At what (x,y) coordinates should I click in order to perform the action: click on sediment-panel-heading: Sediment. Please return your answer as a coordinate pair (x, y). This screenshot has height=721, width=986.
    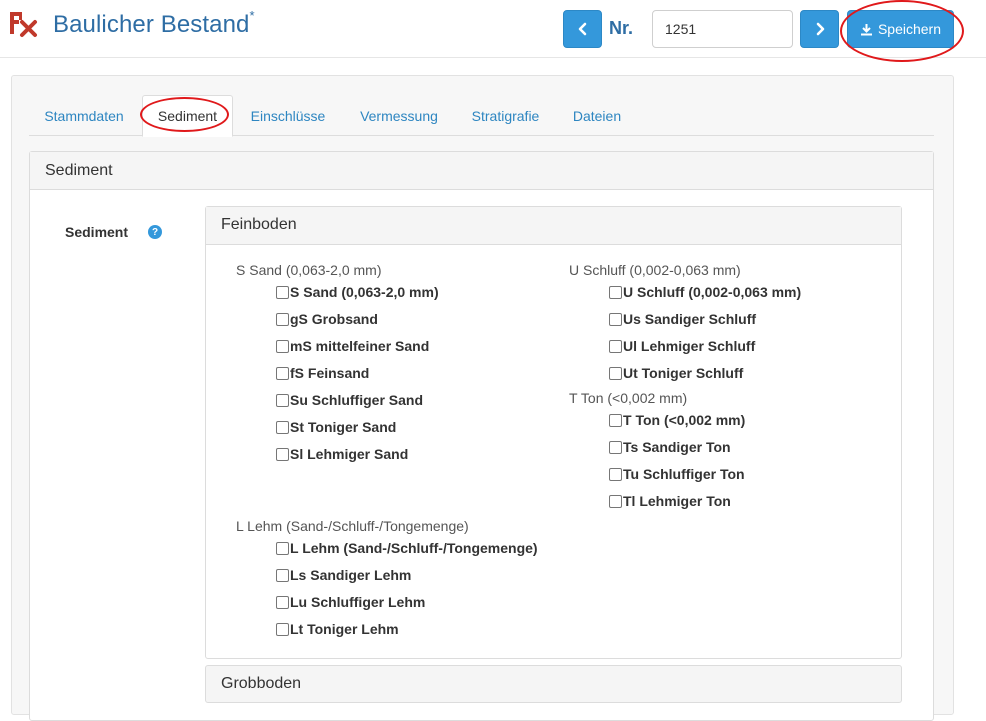
    Looking at the image, I should click on (481, 171).